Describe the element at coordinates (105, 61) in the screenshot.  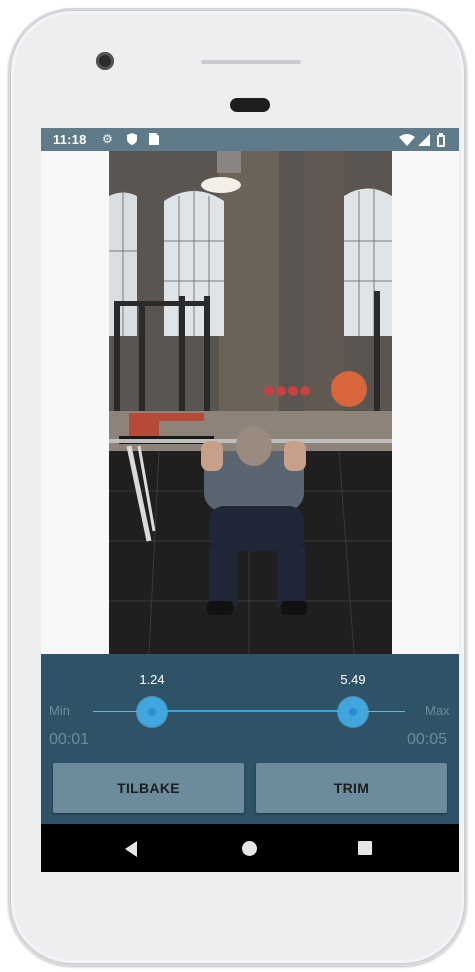
I see `front-camera` at that location.